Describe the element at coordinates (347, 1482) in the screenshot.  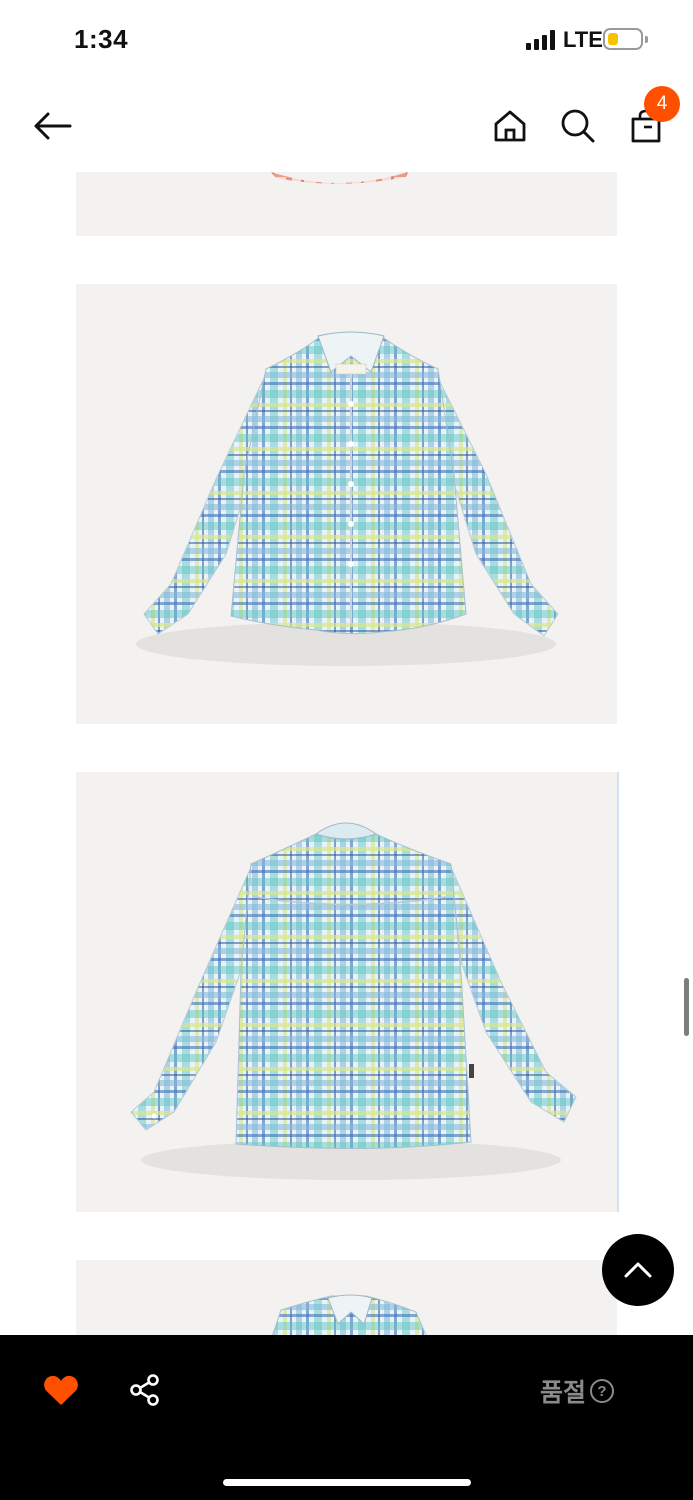
I see `home-indicator` at that location.